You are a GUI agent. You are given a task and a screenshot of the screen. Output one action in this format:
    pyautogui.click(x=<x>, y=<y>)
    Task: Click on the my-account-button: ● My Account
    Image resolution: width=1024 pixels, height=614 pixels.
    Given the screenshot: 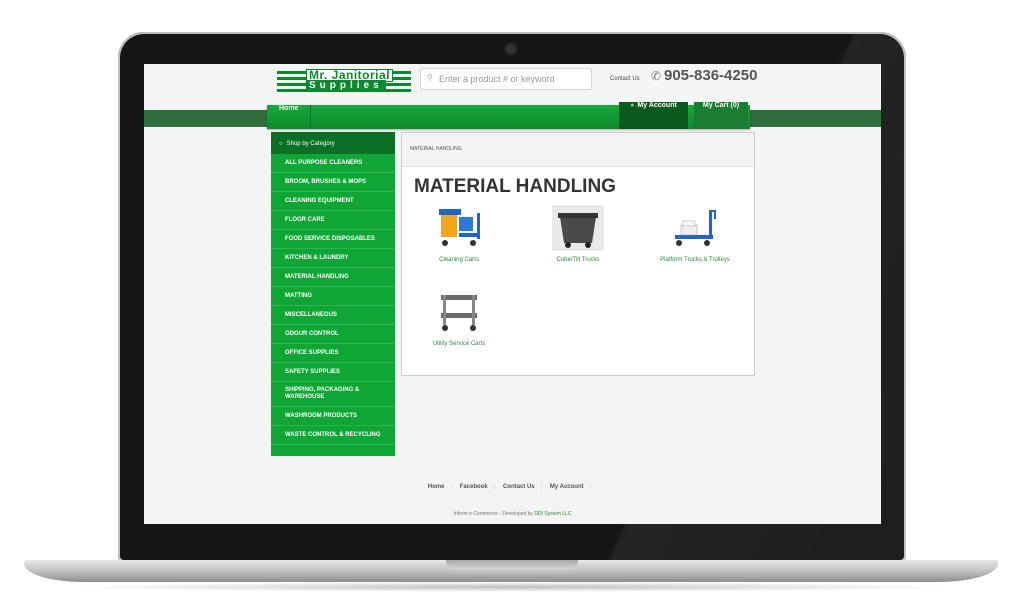 What is the action you would take?
    pyautogui.click(x=653, y=115)
    